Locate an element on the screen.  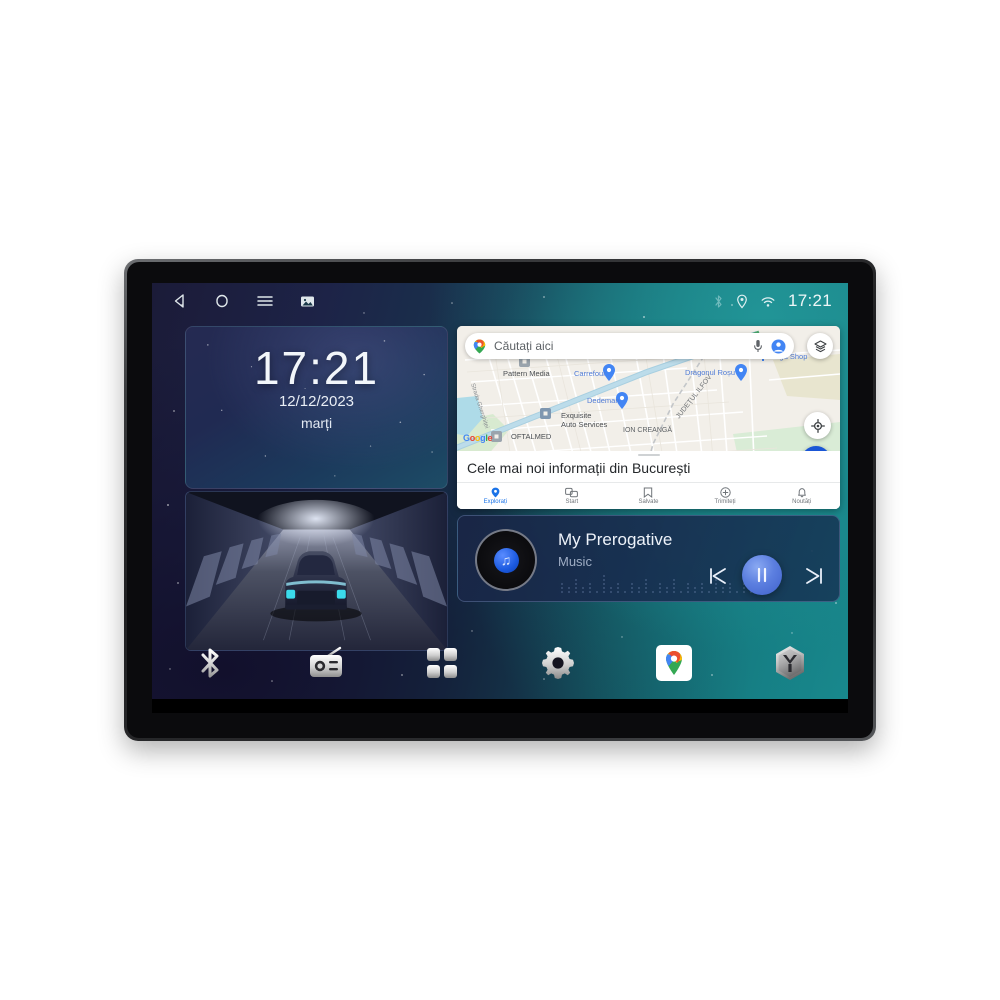
play-pause-button is located at coordinates (762, 575).